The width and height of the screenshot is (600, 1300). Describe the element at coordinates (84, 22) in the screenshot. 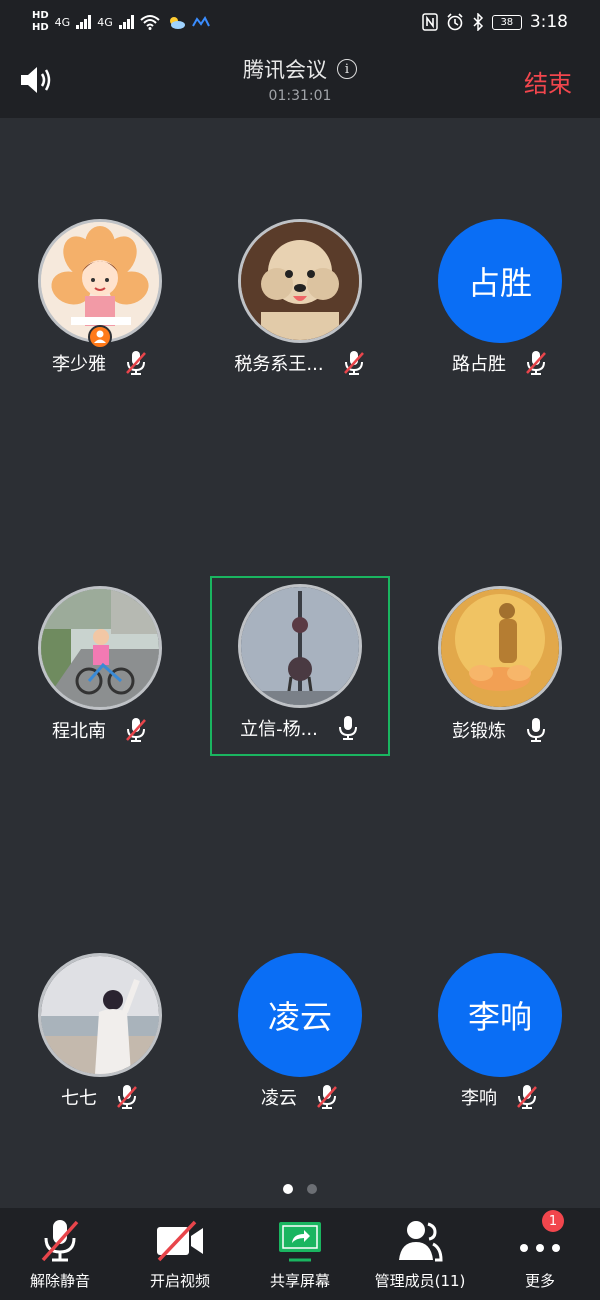

I see `signal-icon` at that location.